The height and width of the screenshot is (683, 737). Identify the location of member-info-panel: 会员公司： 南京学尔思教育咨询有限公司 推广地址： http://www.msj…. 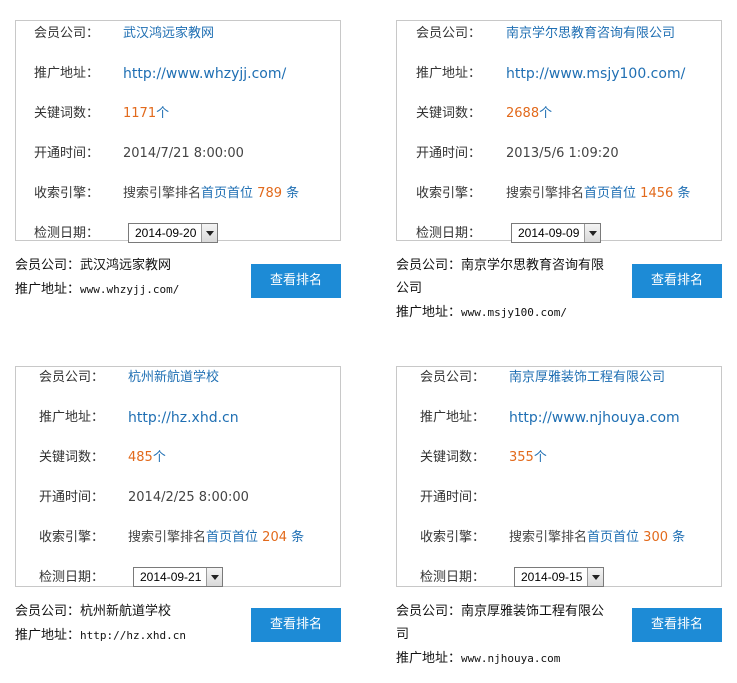
(559, 131).